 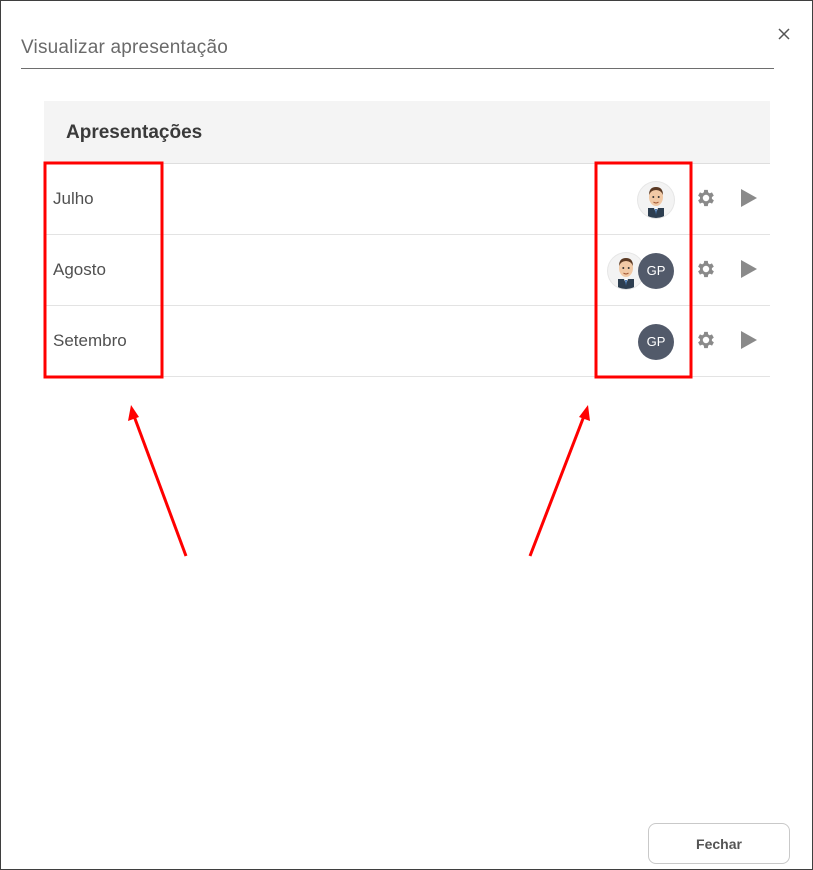 I want to click on close-button: Fechar, so click(x=719, y=843).